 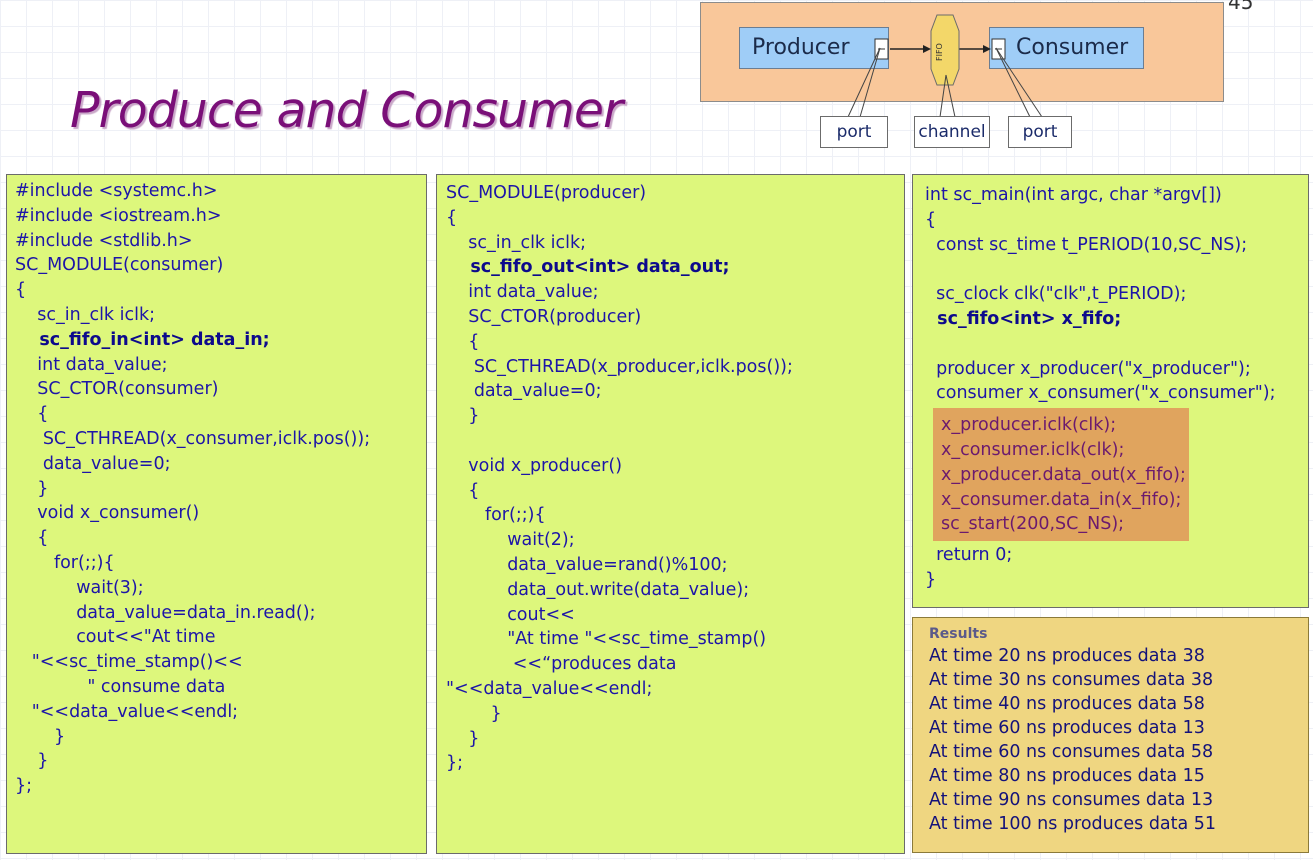 What do you see at coordinates (118, 215) in the screenshot?
I see `code-line: #include <iostream.h>` at bounding box center [118, 215].